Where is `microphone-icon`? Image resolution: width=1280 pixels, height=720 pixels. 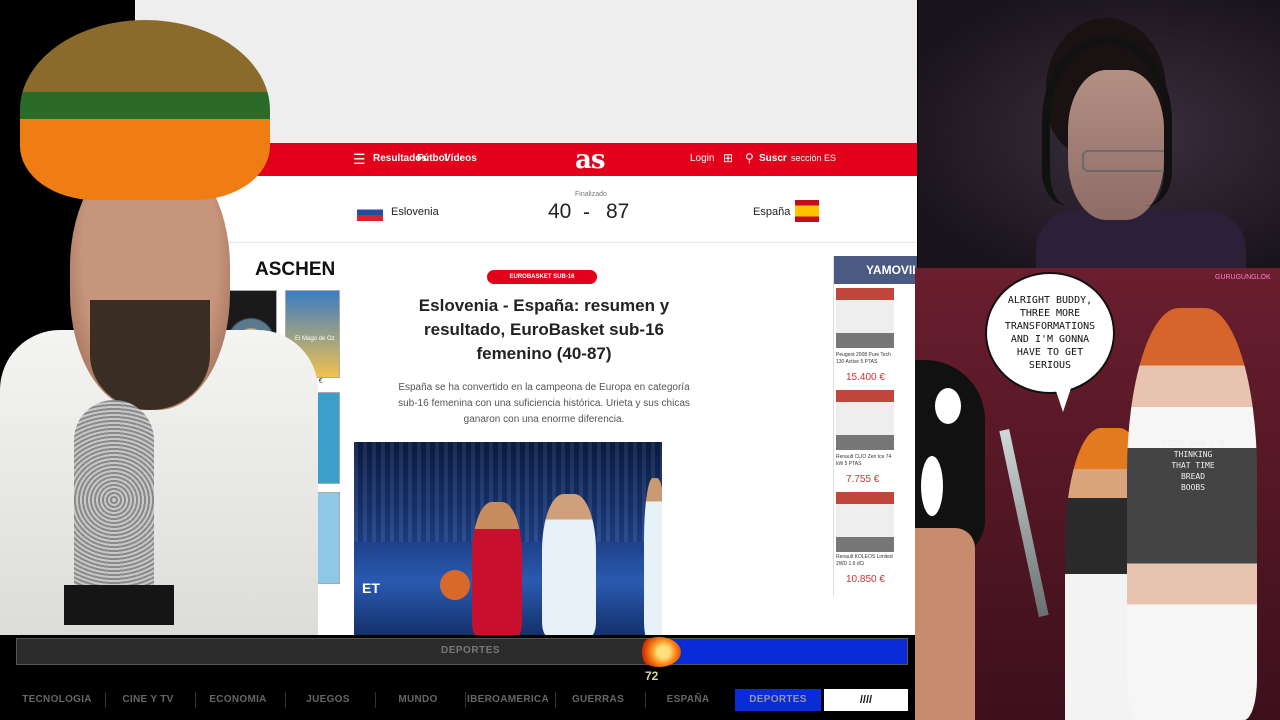 microphone-icon is located at coordinates (114, 500).